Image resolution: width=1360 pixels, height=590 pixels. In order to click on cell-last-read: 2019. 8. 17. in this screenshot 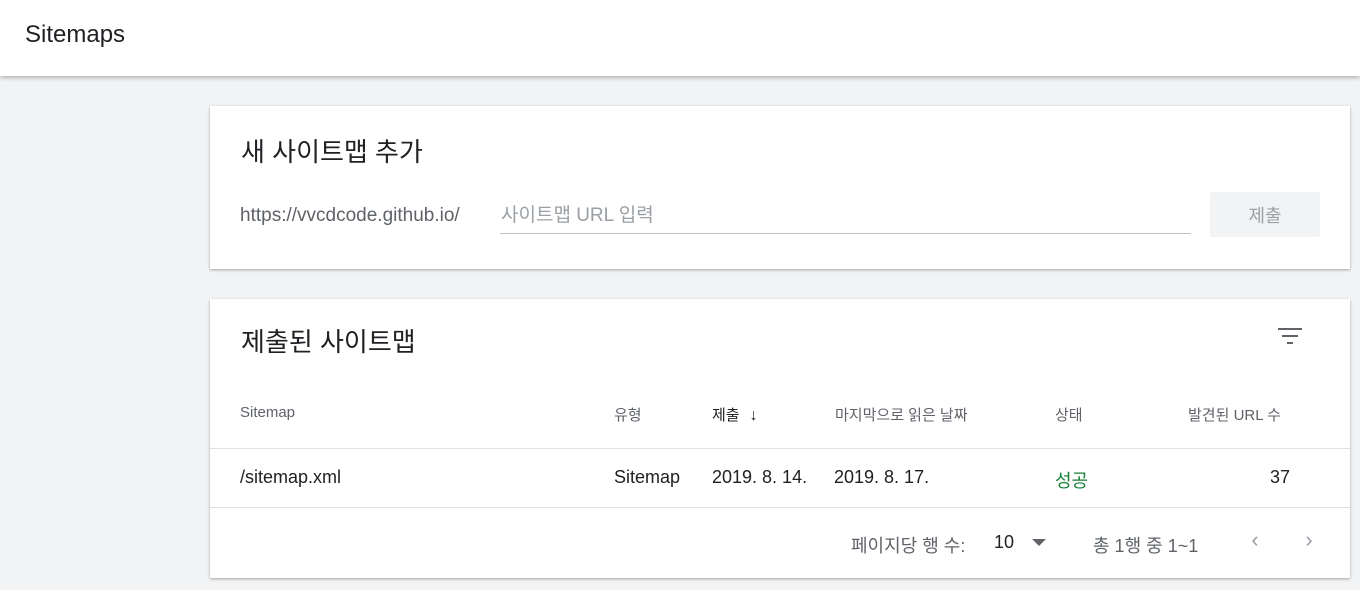, I will do `click(882, 477)`.